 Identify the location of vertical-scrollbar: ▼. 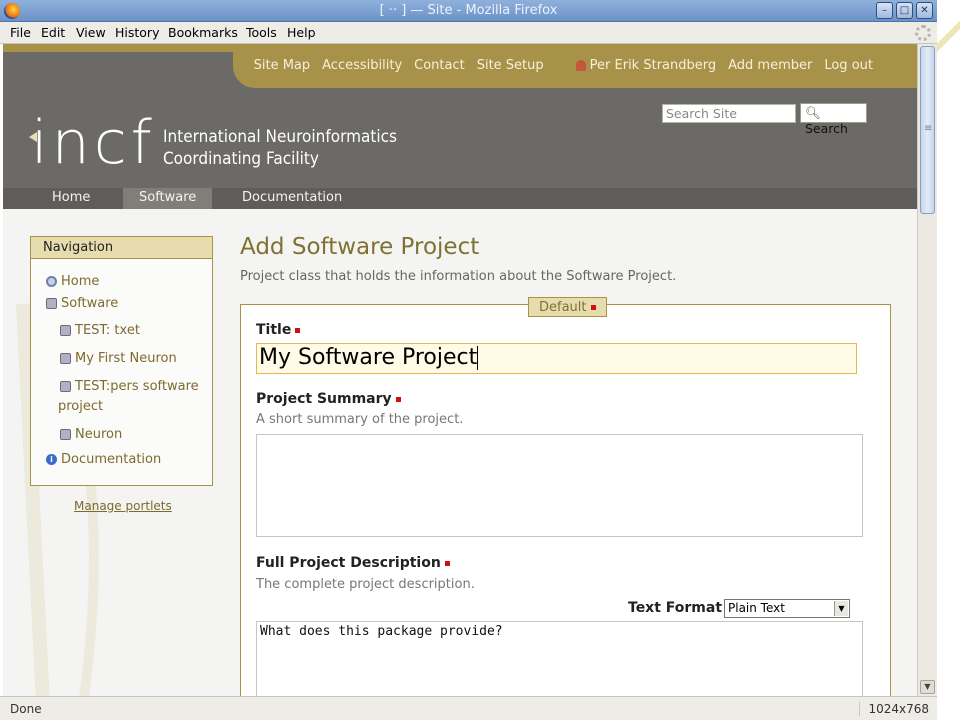
(927, 370).